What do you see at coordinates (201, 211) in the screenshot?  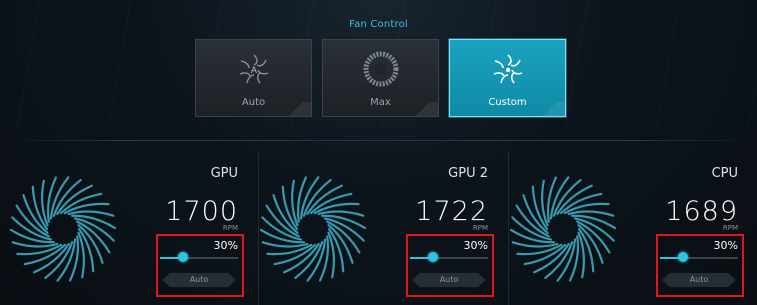 I see `rpm-value: 1700` at bounding box center [201, 211].